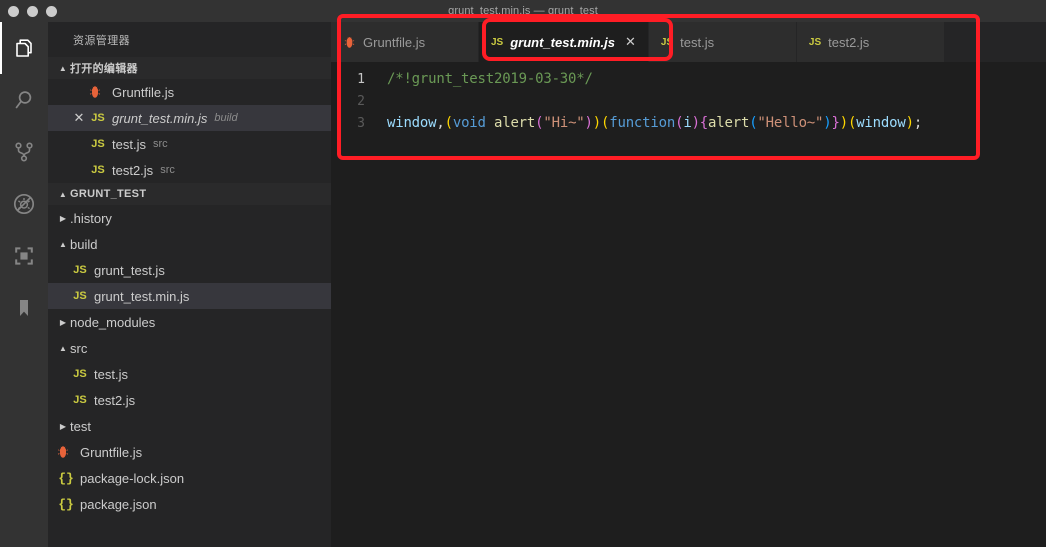 The image size is (1046, 547). Describe the element at coordinates (79, 348) in the screenshot. I see `tree-item-label: src` at that location.